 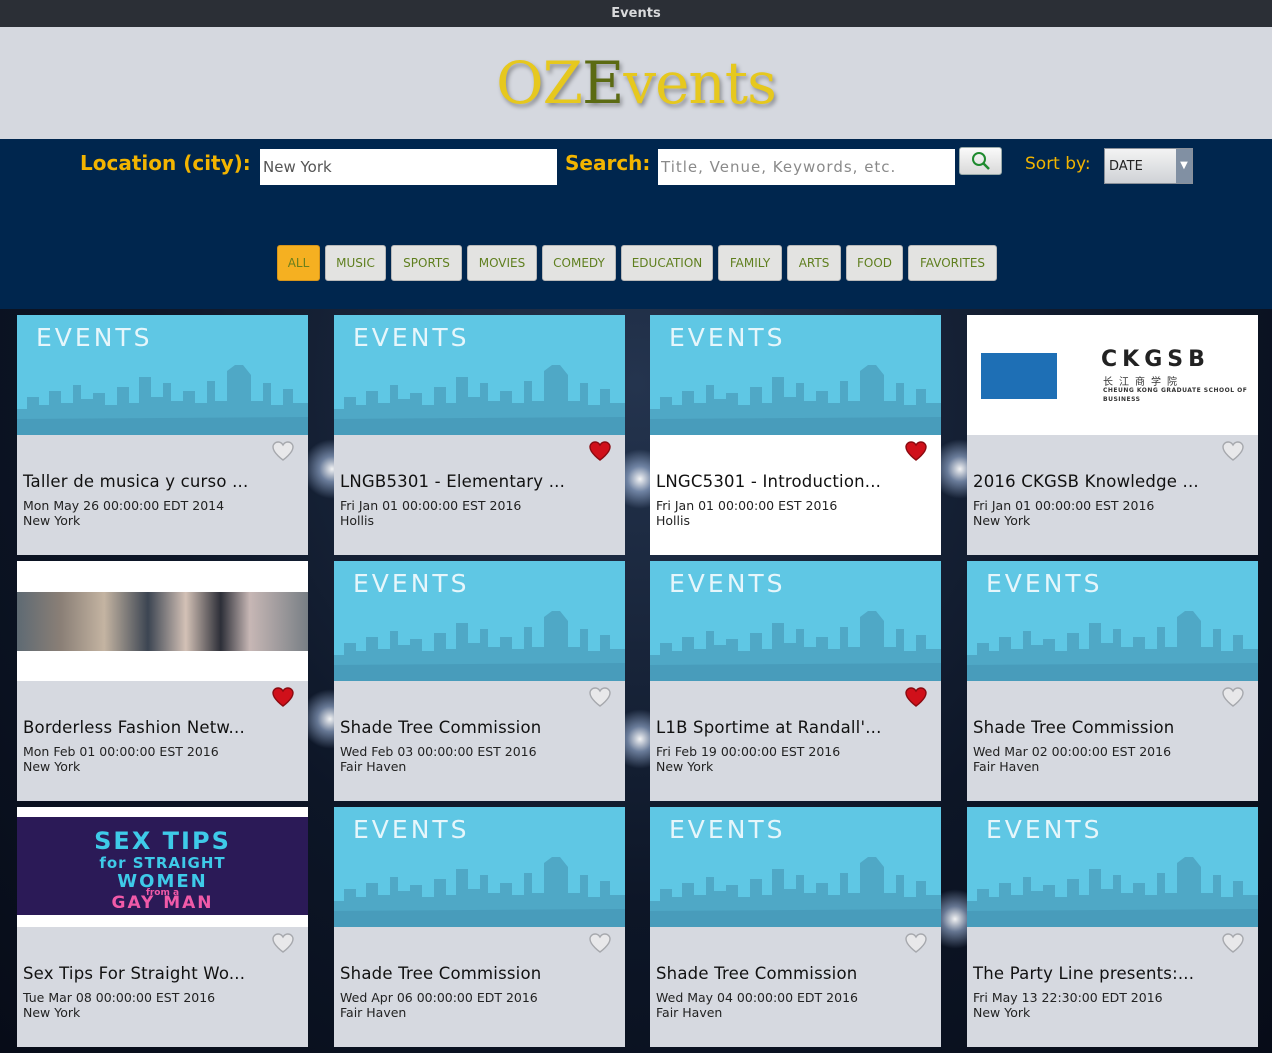 What do you see at coordinates (952, 263) in the screenshot?
I see `tab-favorites: FAVORITES` at bounding box center [952, 263].